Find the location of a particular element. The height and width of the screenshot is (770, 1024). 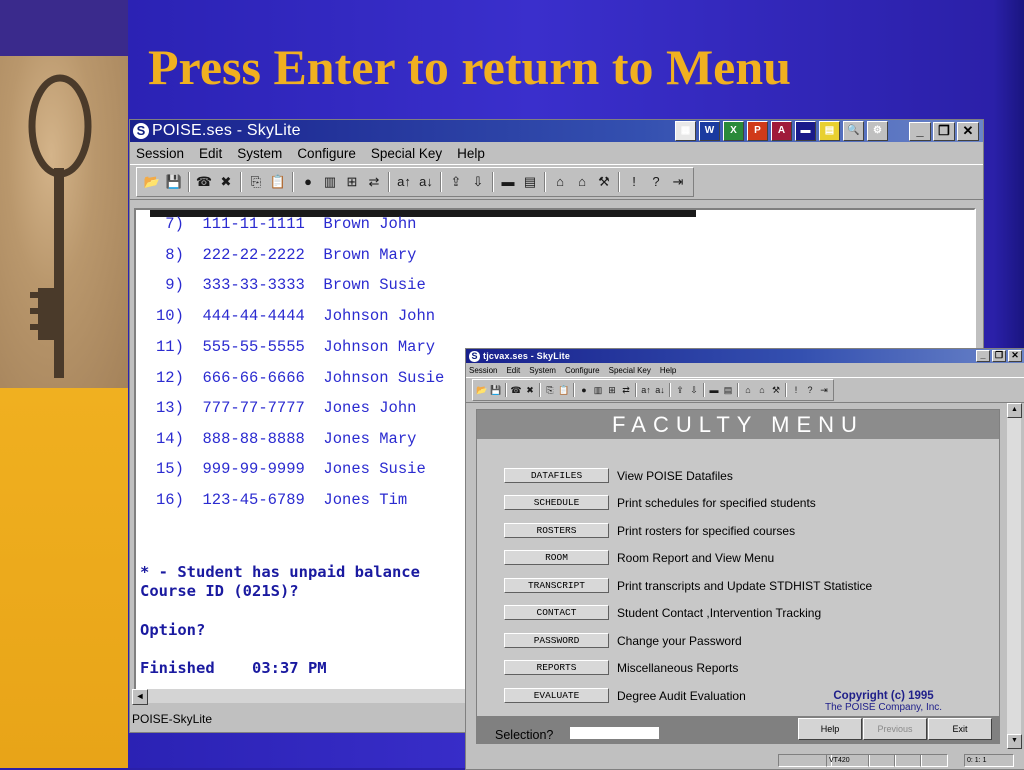

scroll-up-icon: ▲ is located at coordinates (1014, 410).